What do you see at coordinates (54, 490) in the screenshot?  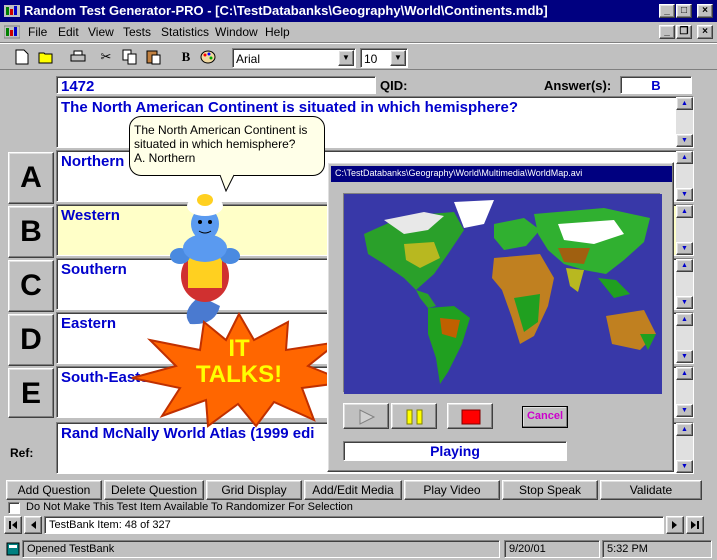 I see `add-question-button: Add Question` at bounding box center [54, 490].